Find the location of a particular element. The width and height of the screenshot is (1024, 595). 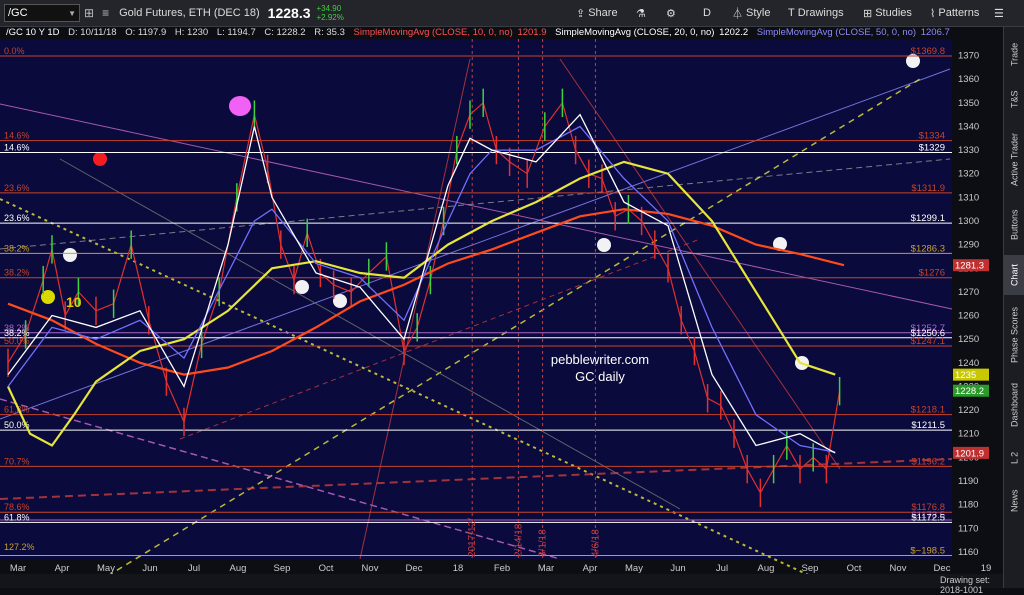

price-axis-background is located at coordinates (977, 306).